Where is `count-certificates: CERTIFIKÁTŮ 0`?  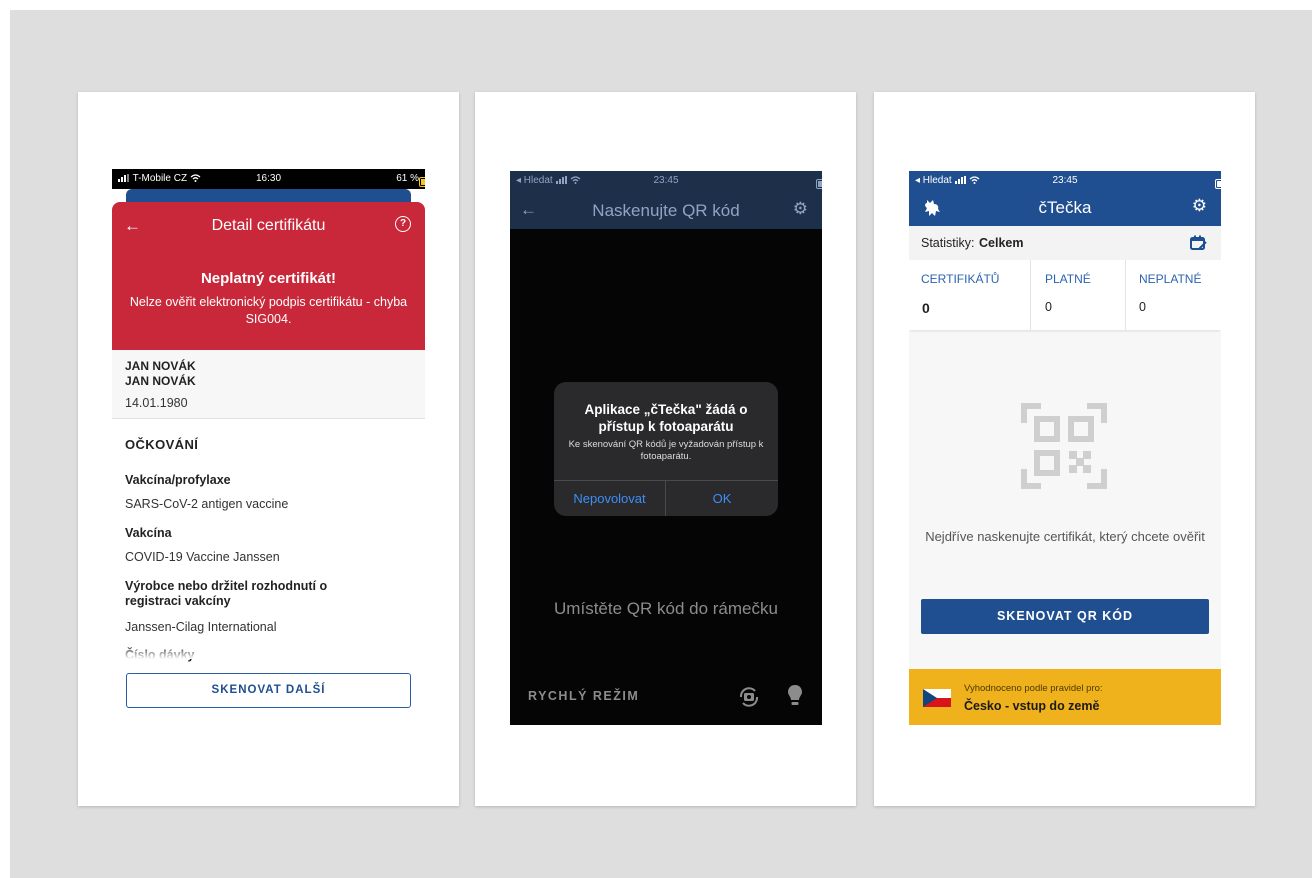 count-certificates: CERTIFIKÁTŮ 0 is located at coordinates (970, 295).